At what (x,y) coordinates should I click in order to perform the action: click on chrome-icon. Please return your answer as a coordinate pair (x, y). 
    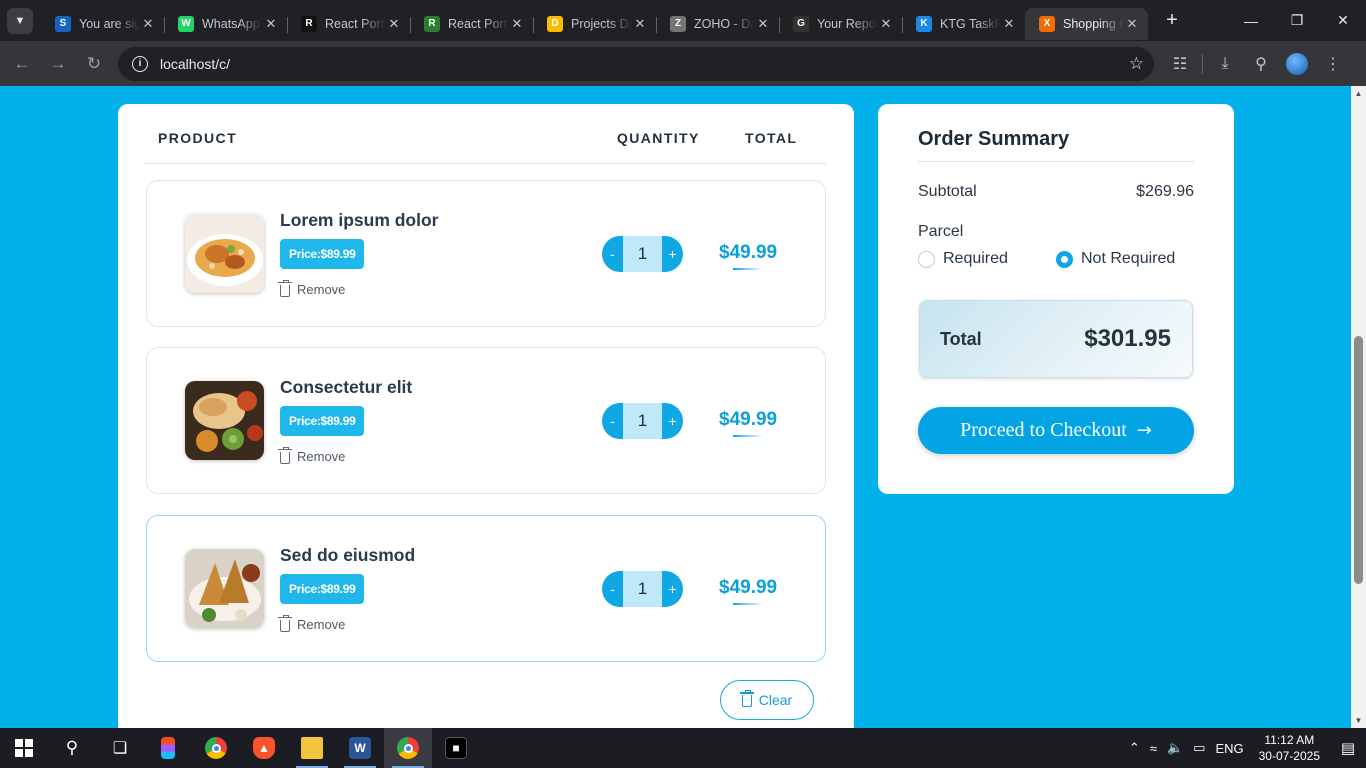
    Looking at the image, I should click on (216, 748).